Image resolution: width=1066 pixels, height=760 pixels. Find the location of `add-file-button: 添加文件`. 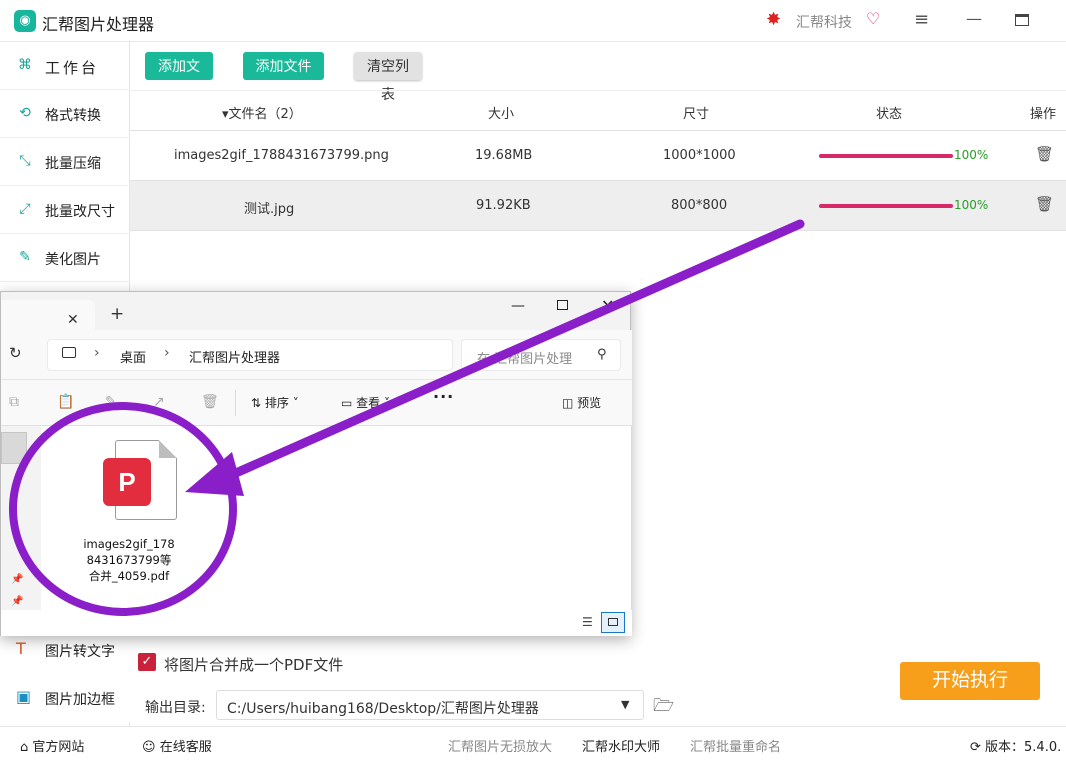

add-file-button: 添加文件 is located at coordinates (179, 77).